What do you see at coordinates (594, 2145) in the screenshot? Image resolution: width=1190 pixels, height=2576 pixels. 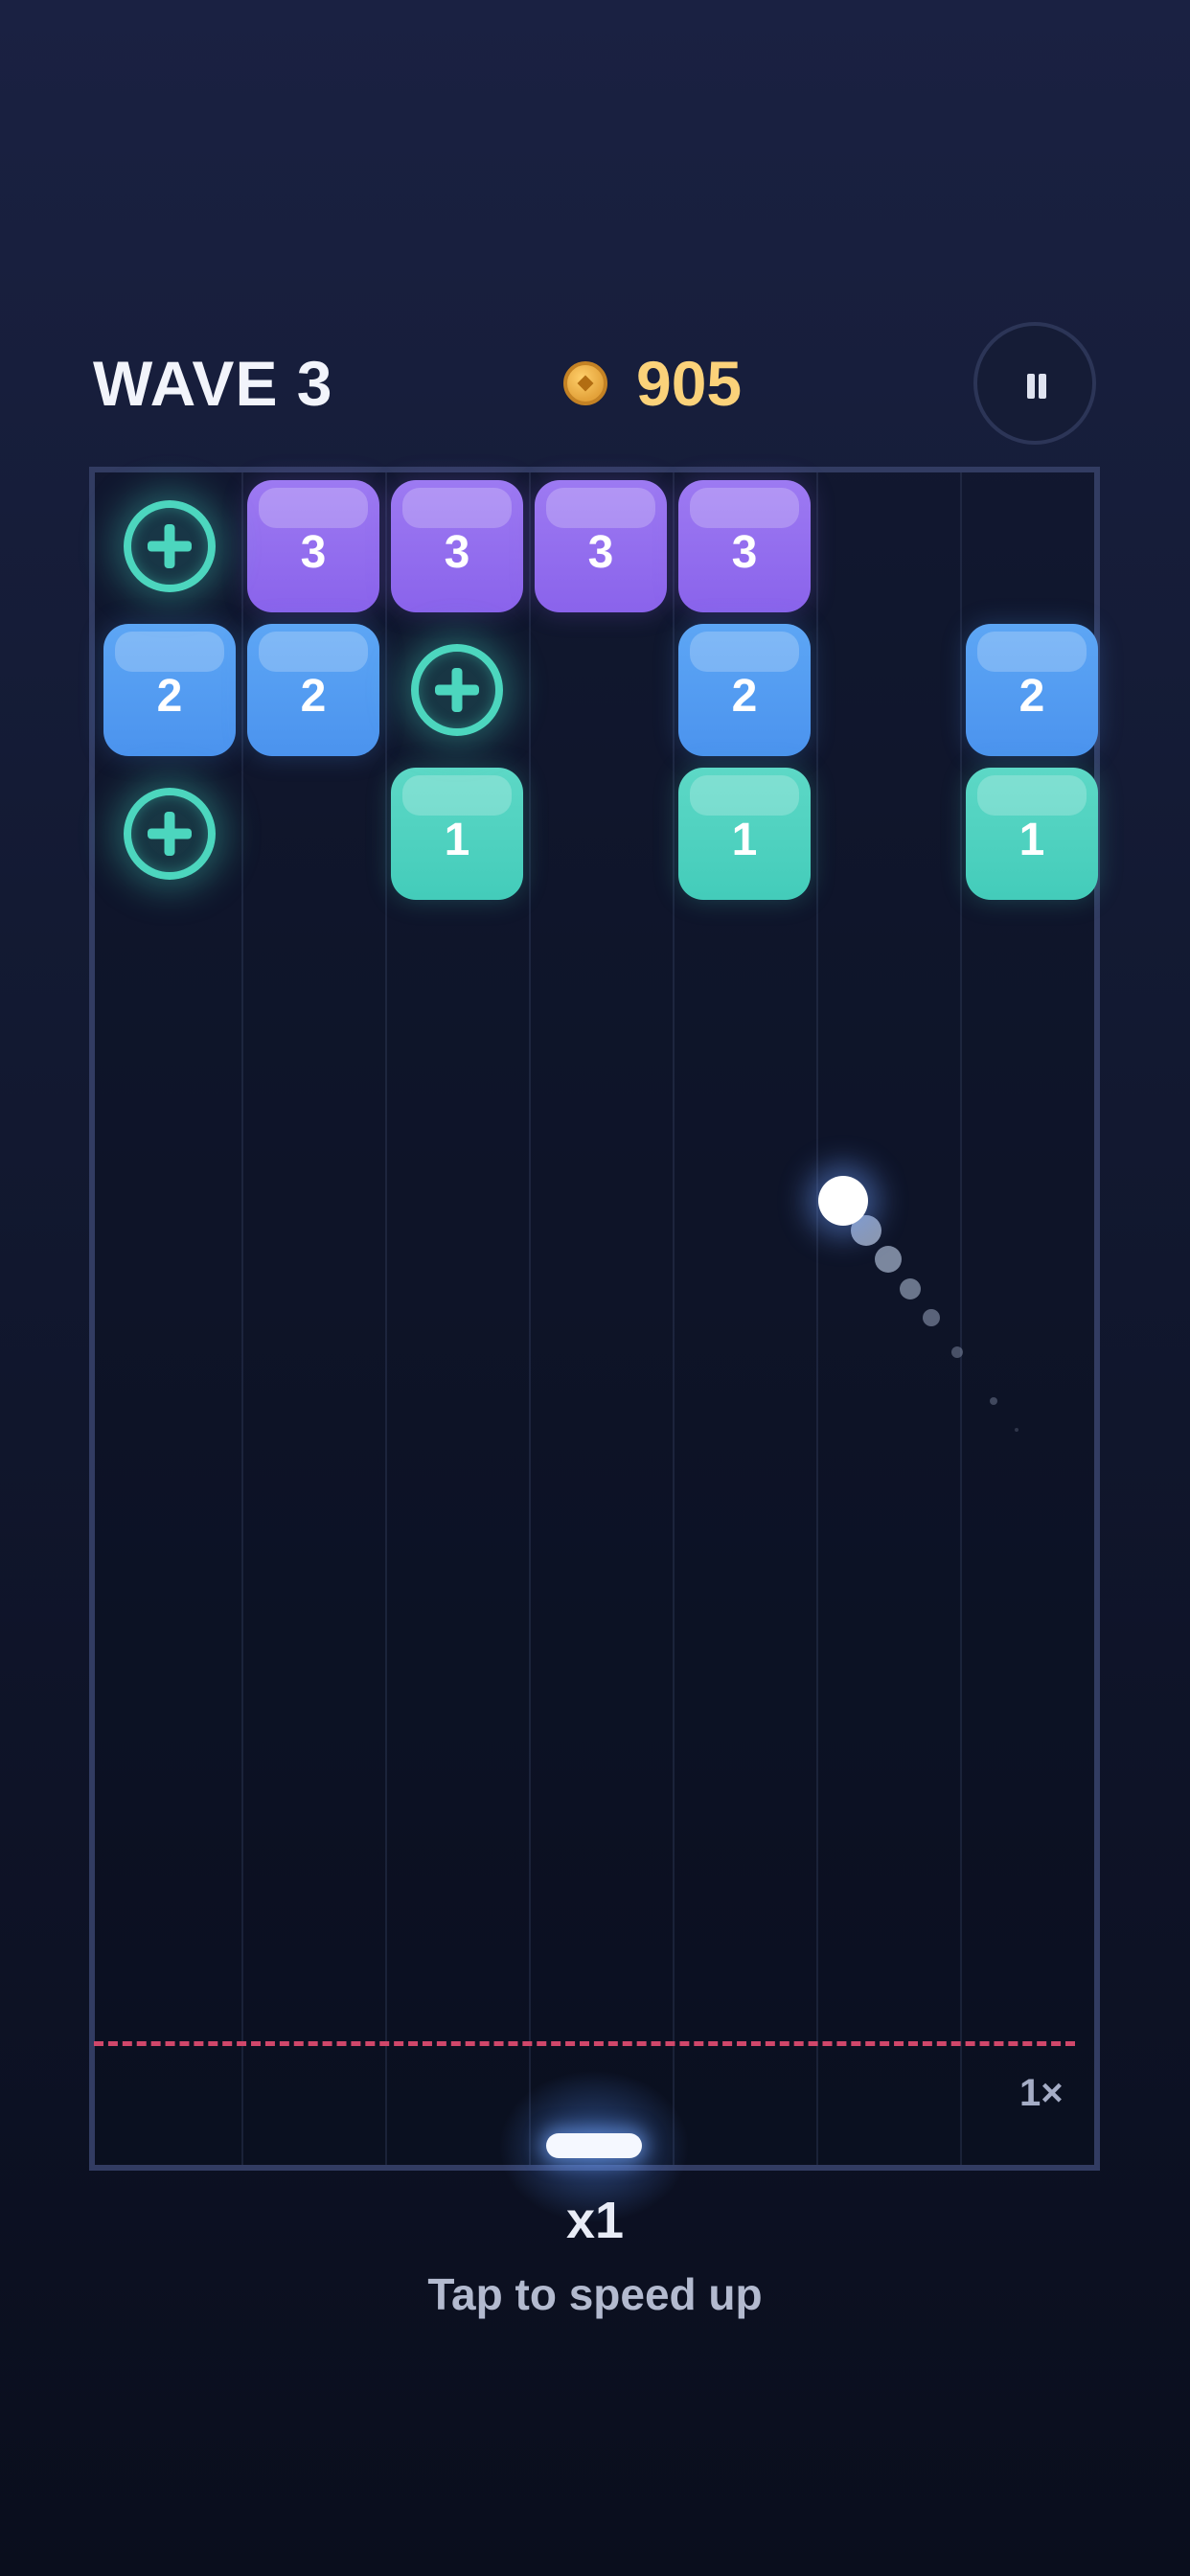 I see `launcher-paddle` at bounding box center [594, 2145].